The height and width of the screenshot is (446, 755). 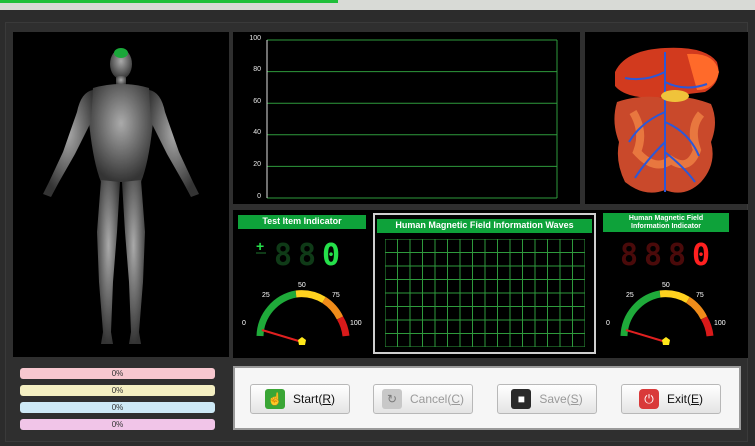 I want to click on test-item-digital-display: + 8 8 0, so click(x=311, y=255).